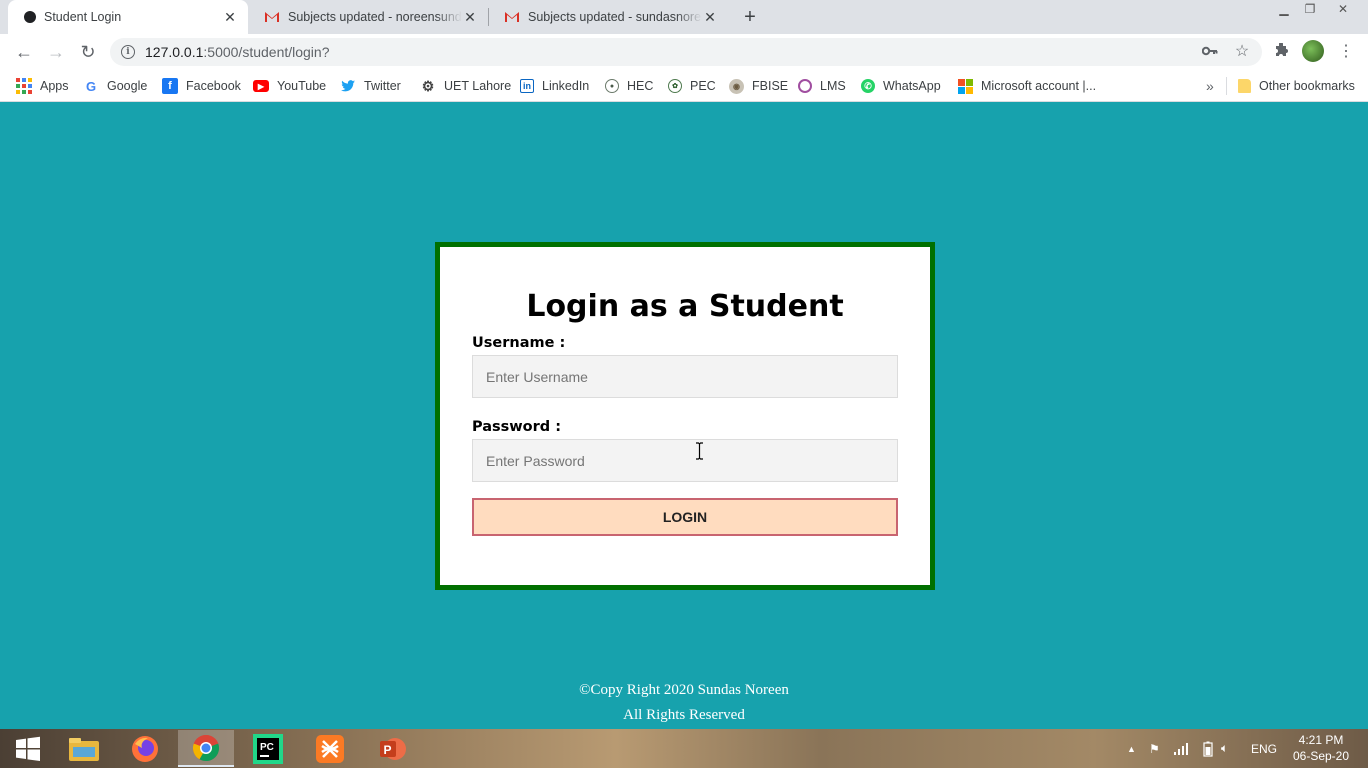  Describe the element at coordinates (629, 86) in the screenshot. I see `bookmark-hec: ● HEC` at that location.